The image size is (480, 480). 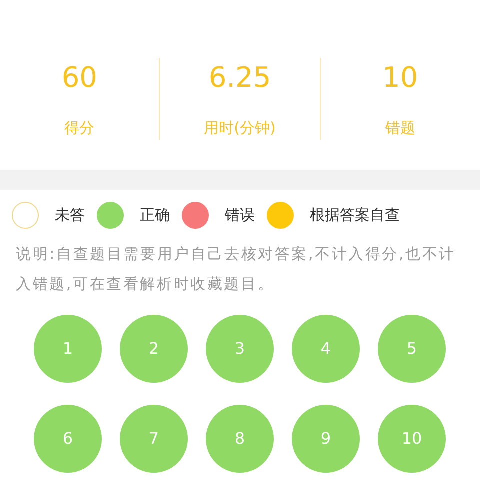 I want to click on stat-label: 得分, so click(x=79, y=128).